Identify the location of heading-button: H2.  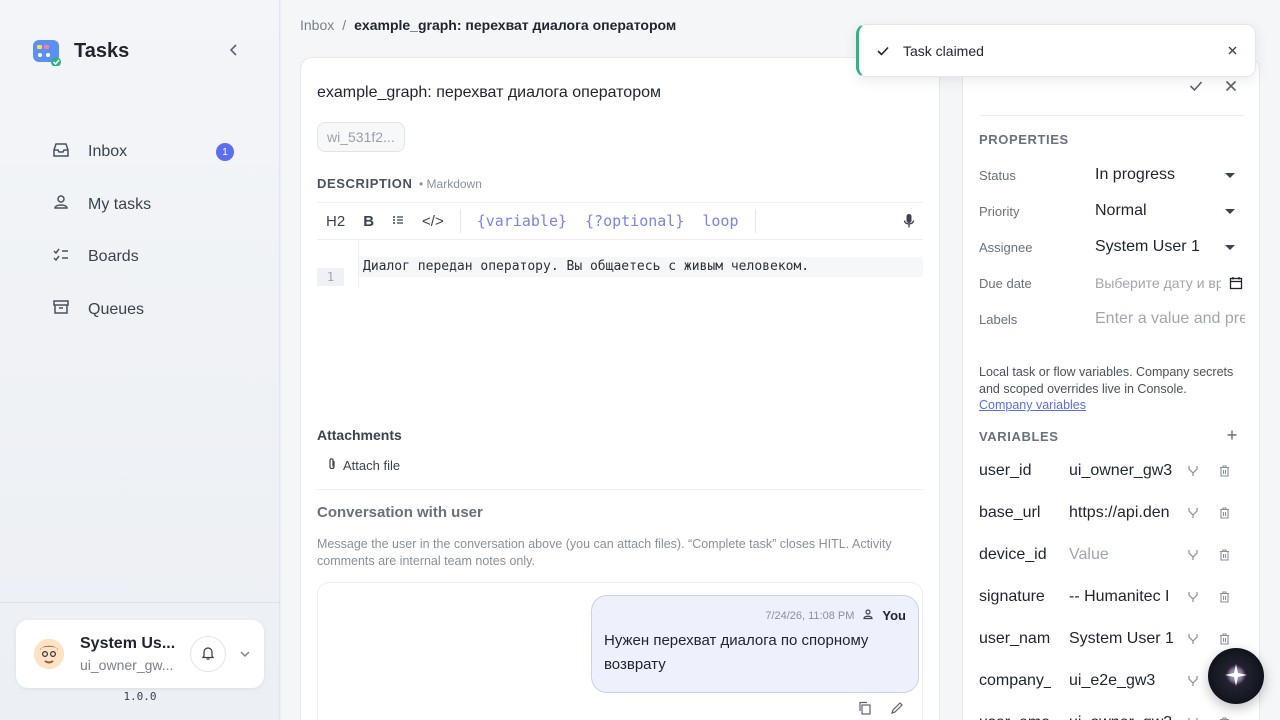
(335, 221).